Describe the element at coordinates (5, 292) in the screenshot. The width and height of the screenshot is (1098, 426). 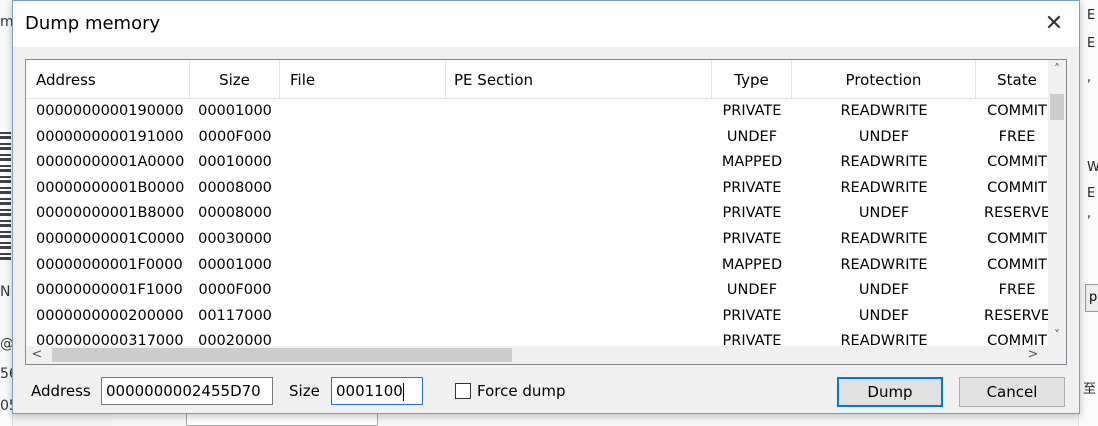
I see `bg-text-fragment: N` at that location.